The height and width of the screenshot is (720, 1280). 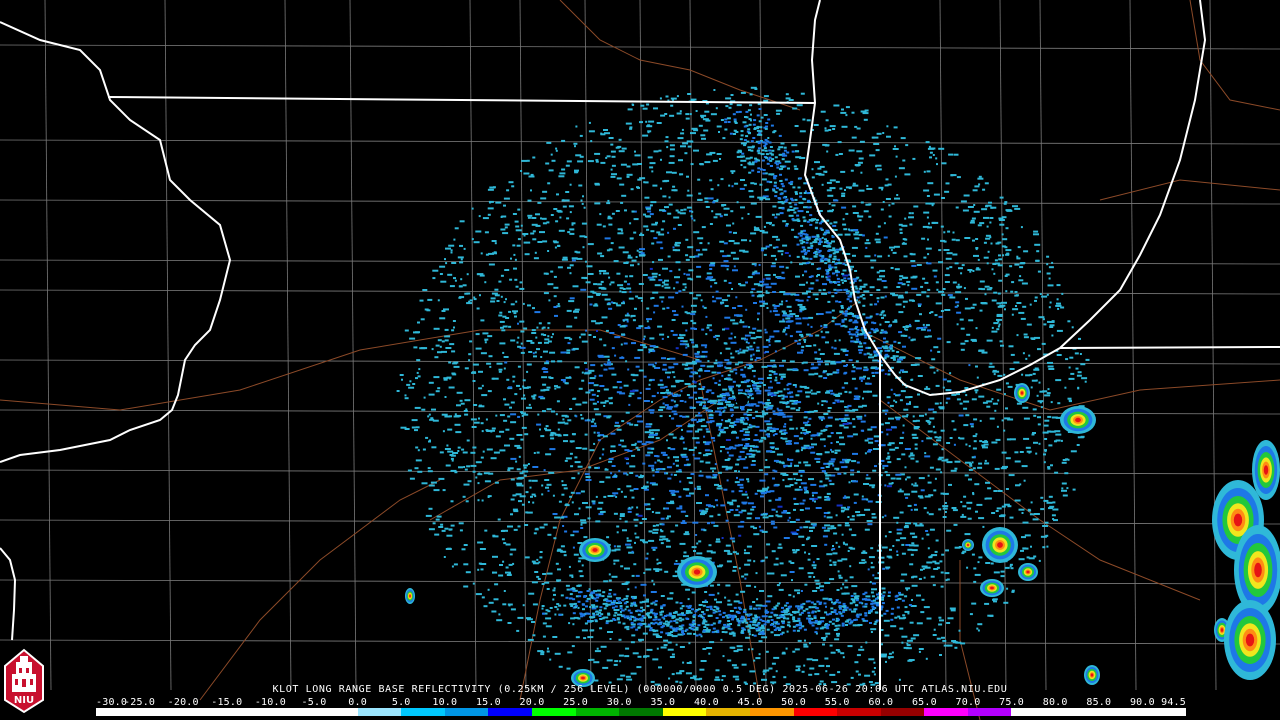 What do you see at coordinates (401, 702) in the screenshot?
I see `scale-tick-label: 5.0` at bounding box center [401, 702].